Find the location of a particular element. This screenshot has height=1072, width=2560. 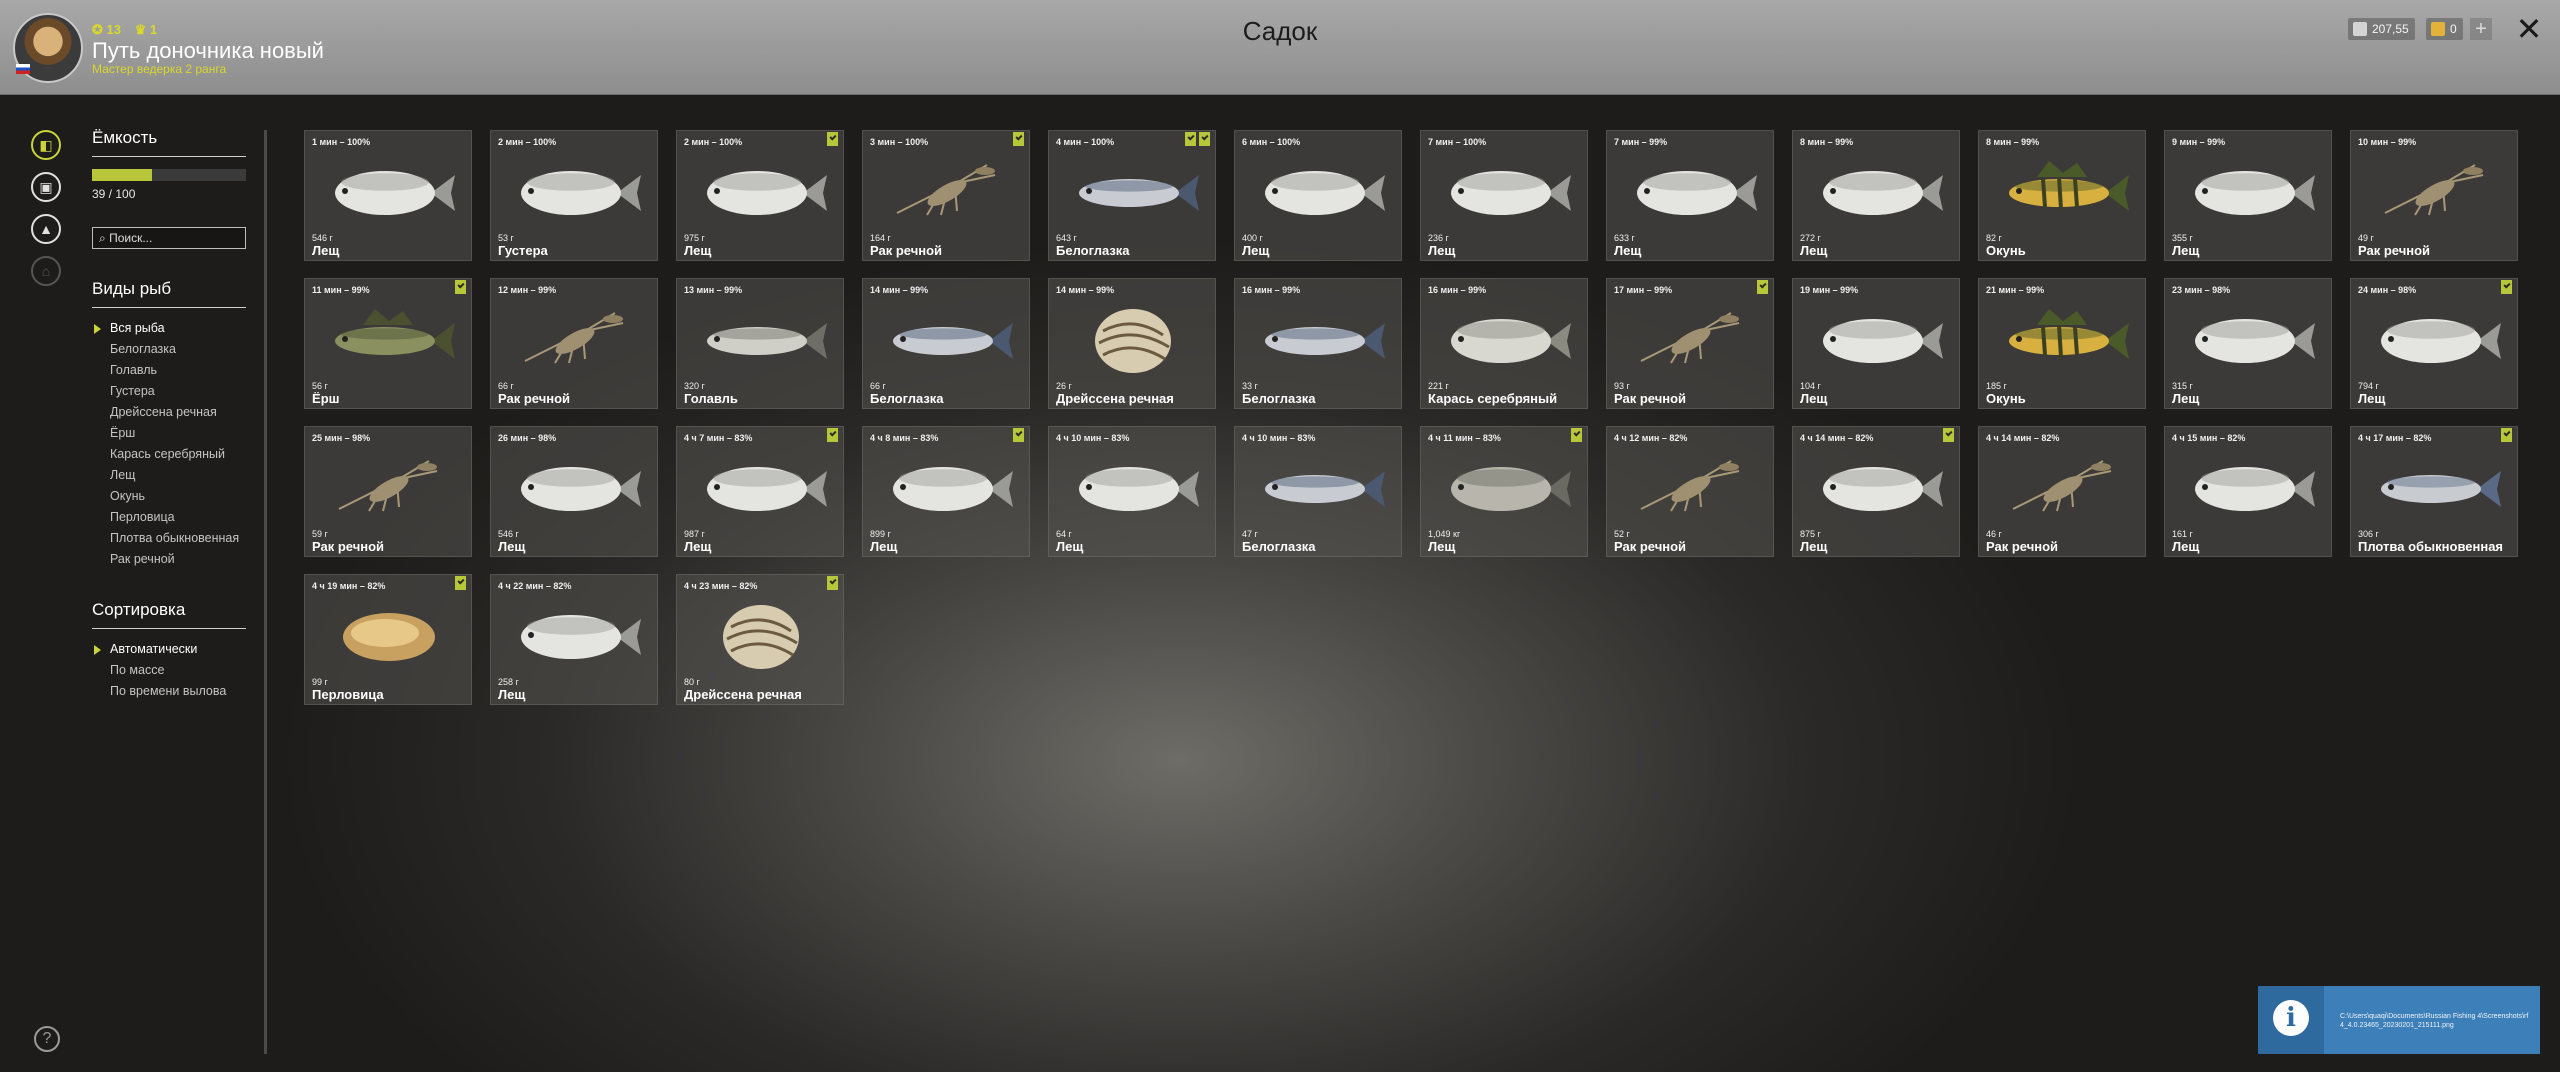

sort-option-item: По времени вылова is located at coordinates (169, 691).